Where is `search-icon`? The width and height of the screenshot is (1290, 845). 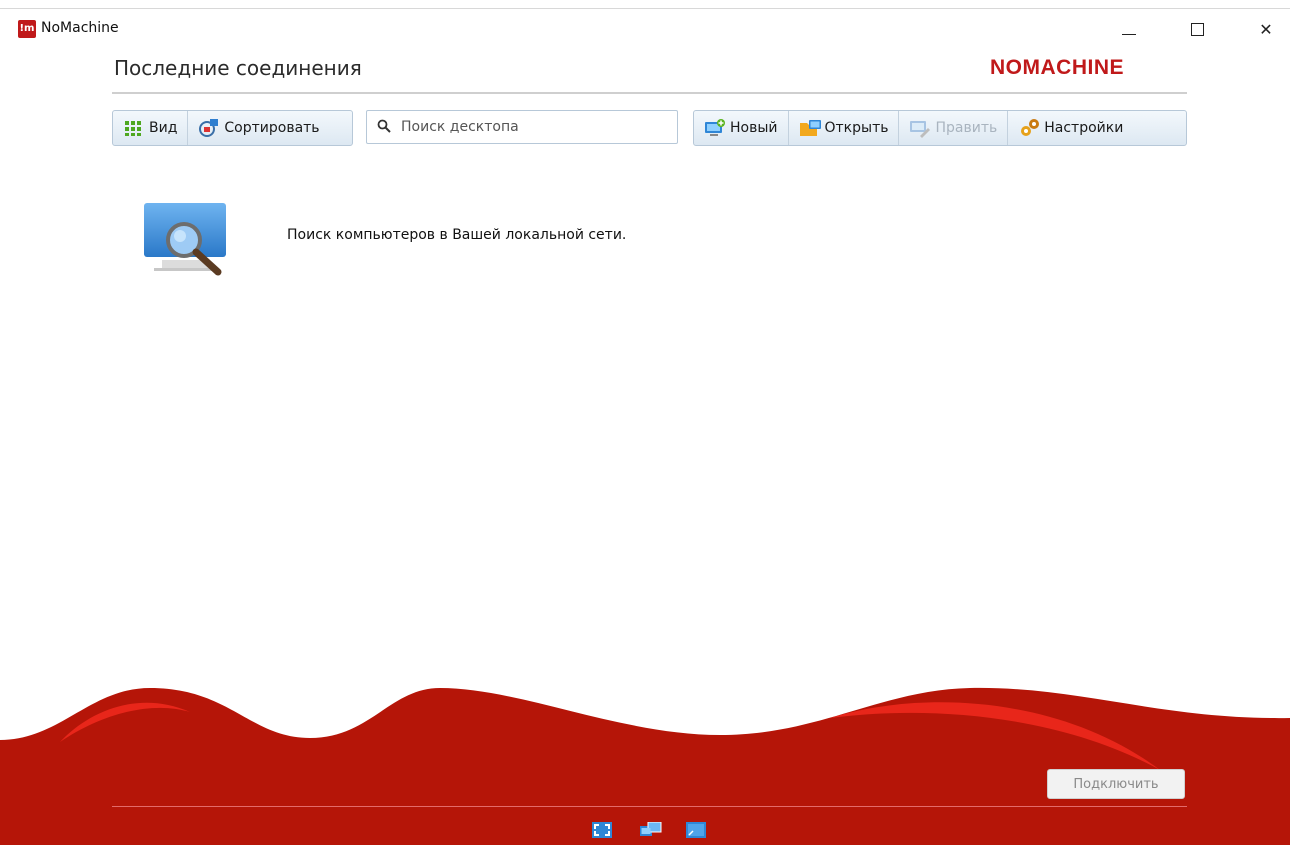
search-icon is located at coordinates (384, 127).